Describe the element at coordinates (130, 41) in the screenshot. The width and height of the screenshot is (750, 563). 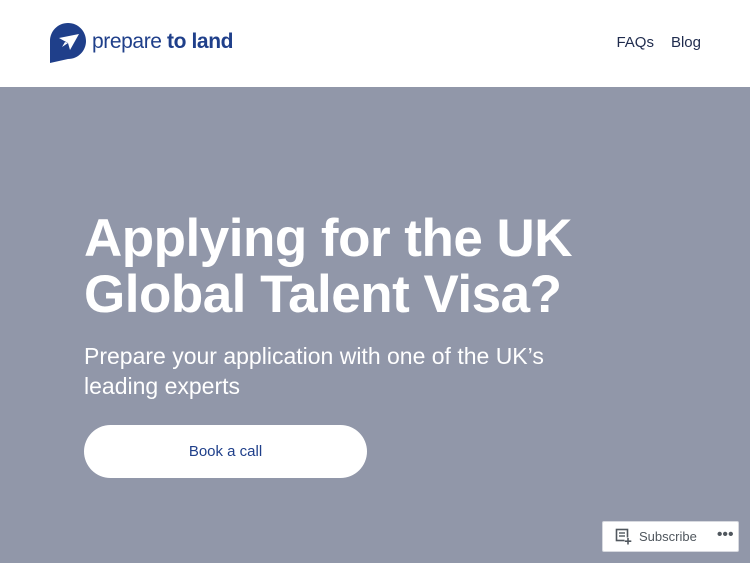
I see `logo-text-light: prepare` at that location.